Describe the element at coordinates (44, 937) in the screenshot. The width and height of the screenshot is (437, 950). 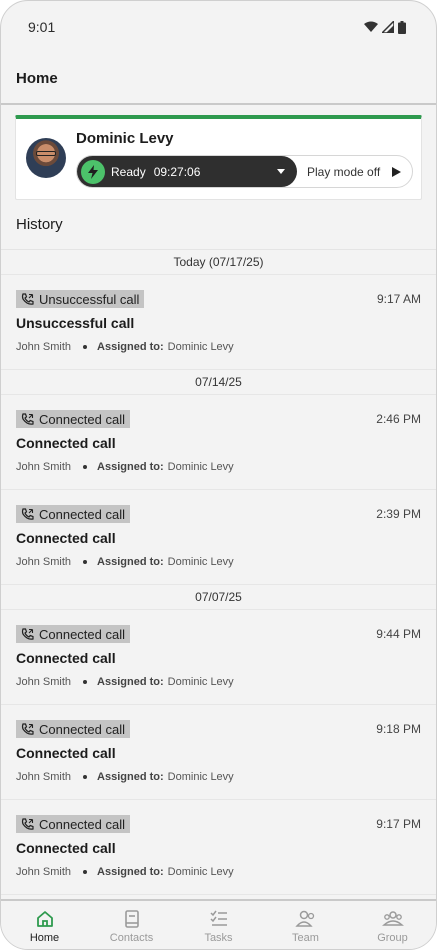
I see `nav-label: Home` at that location.